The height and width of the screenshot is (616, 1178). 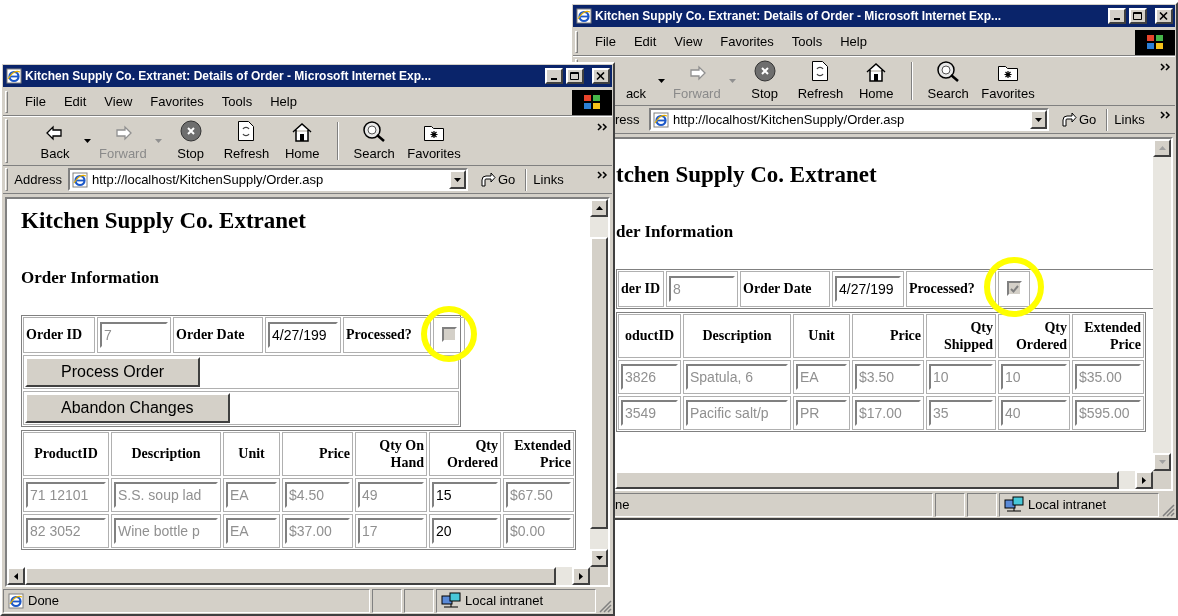 What do you see at coordinates (465, 530) in the screenshot?
I see `input-field: 20` at bounding box center [465, 530].